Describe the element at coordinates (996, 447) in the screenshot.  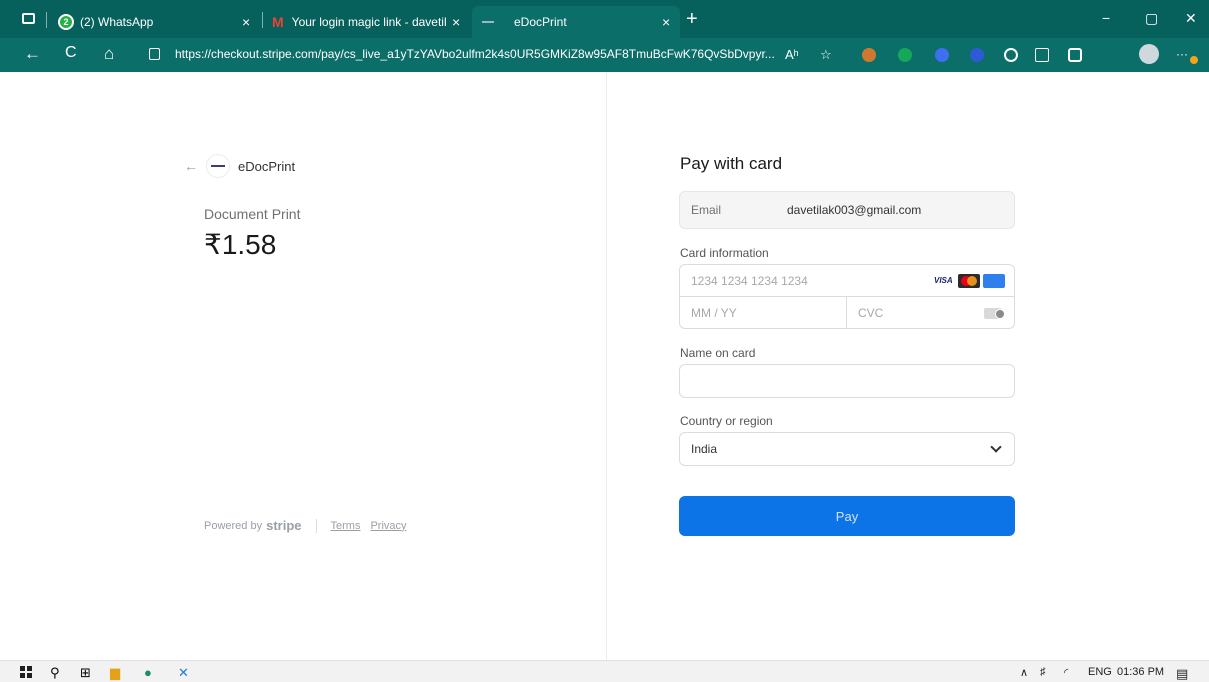
I see `chevron-down-icon` at that location.